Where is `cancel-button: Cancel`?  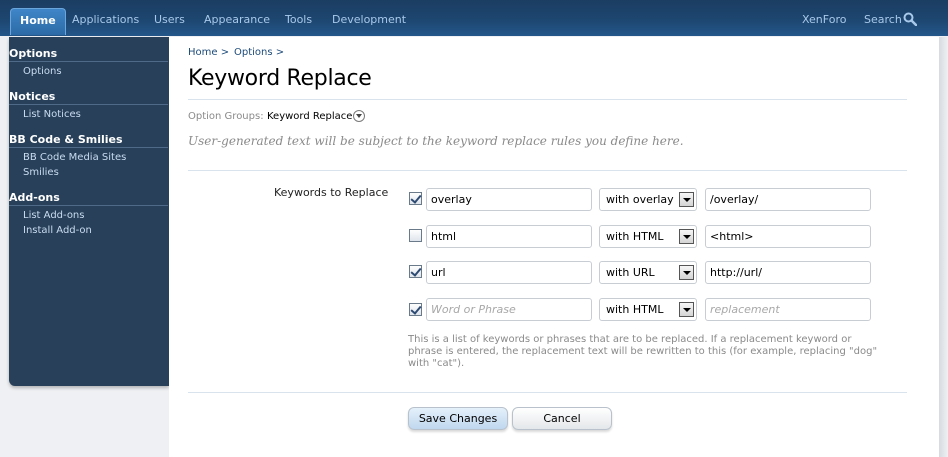 cancel-button: Cancel is located at coordinates (562, 418).